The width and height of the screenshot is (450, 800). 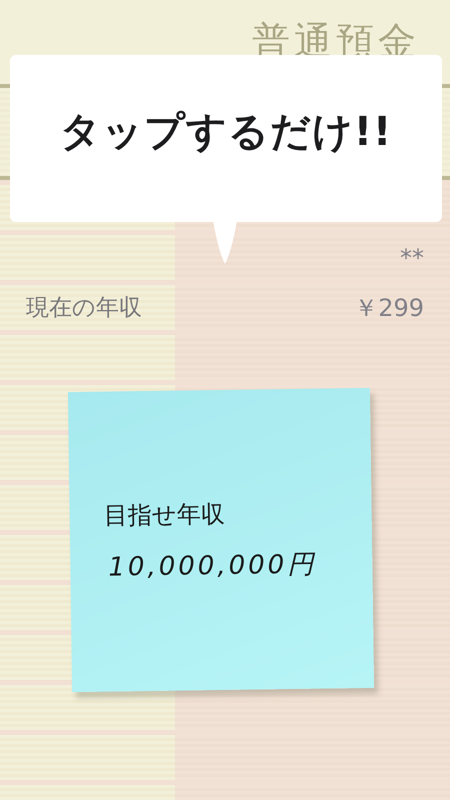 I want to click on note-amount: 10,000,000円, so click(x=211, y=566).